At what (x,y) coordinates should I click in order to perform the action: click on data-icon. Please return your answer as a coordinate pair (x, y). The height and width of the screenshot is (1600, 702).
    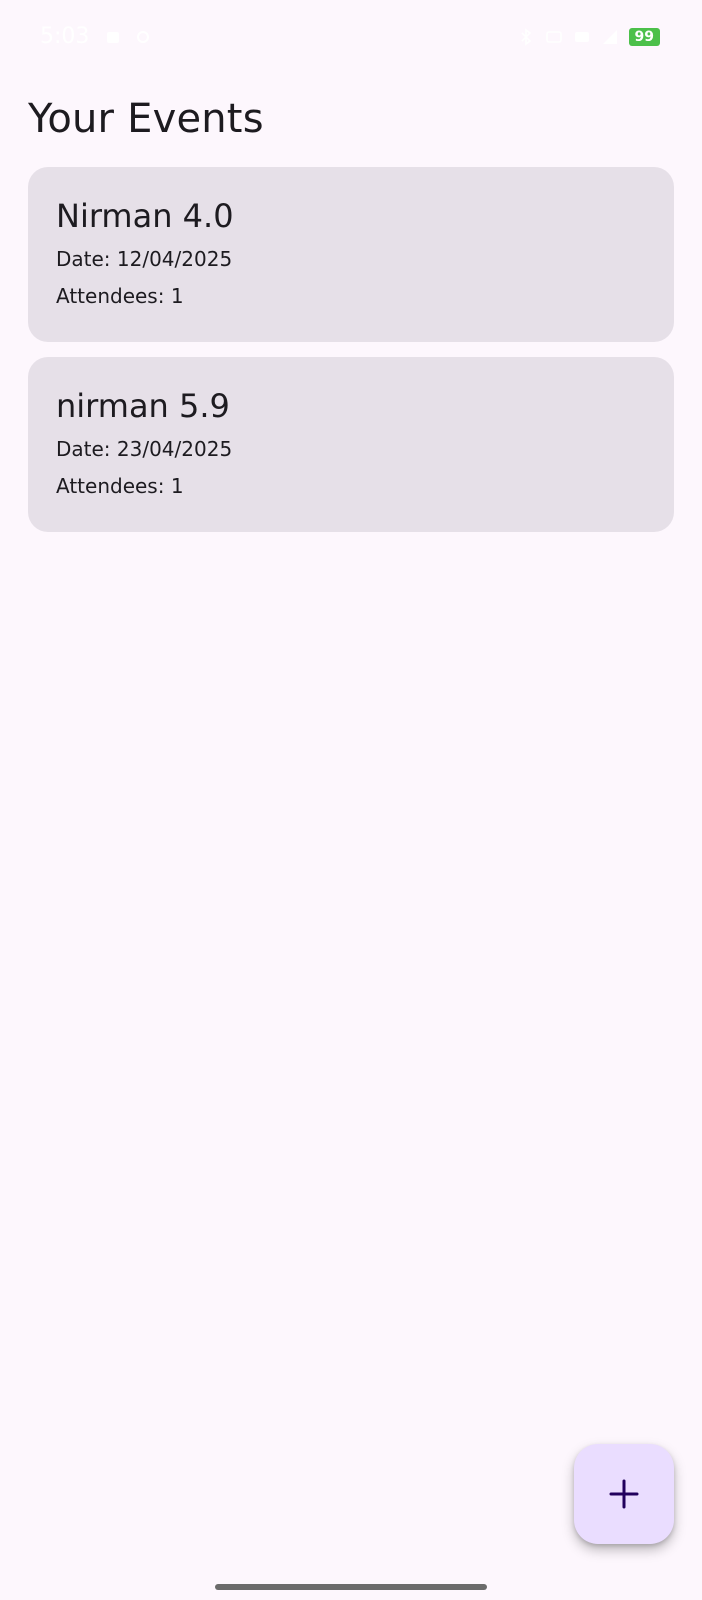
    Looking at the image, I should click on (554, 37).